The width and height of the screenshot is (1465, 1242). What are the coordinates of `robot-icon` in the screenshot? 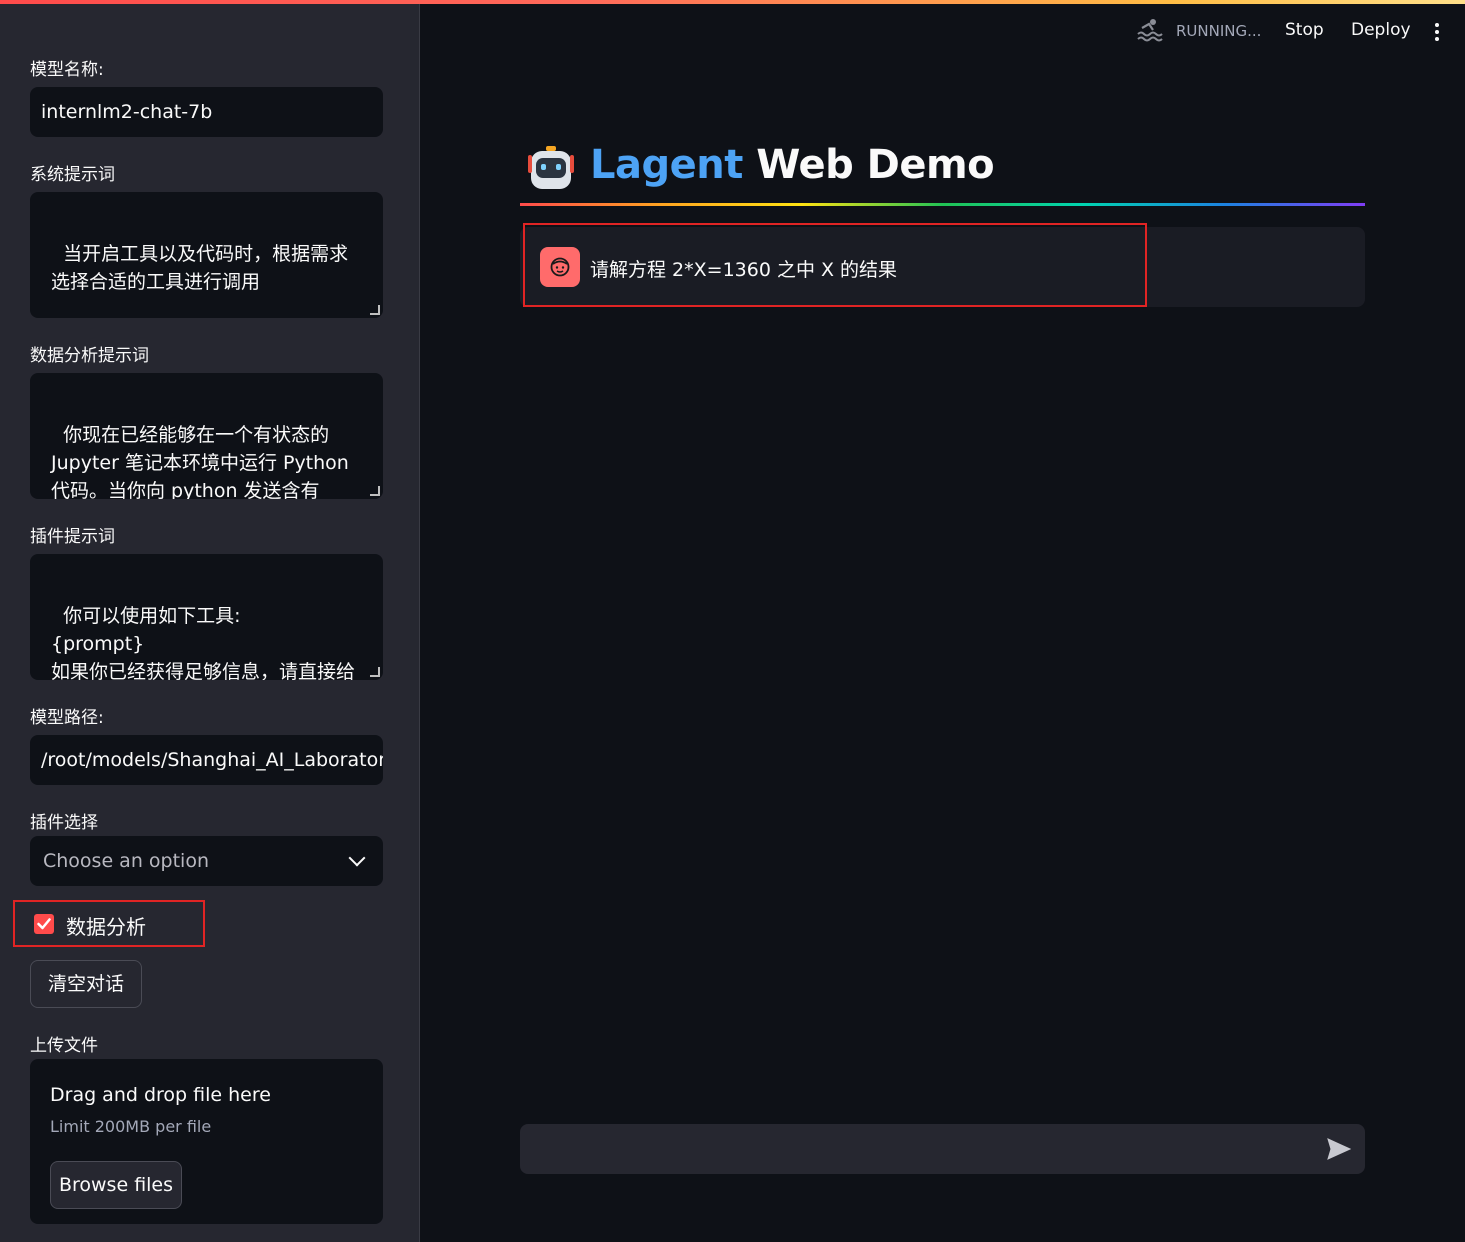 It's located at (551, 167).